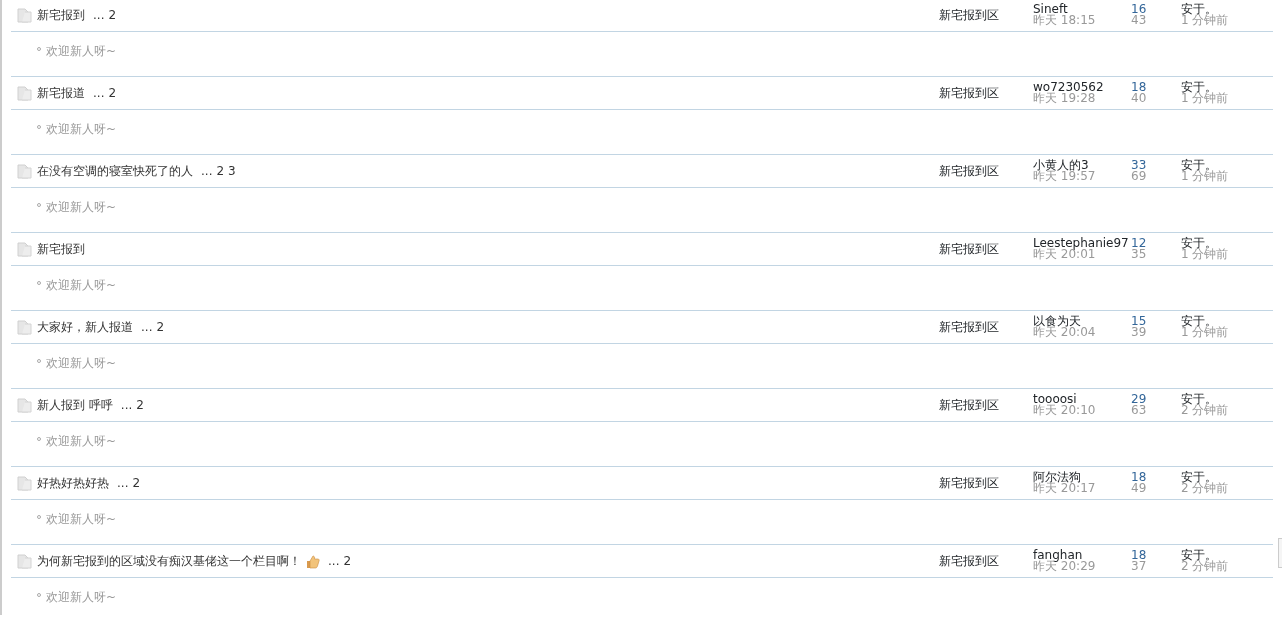 This screenshot has width=1282, height=617. I want to click on reply-count: 16, so click(1156, 9).